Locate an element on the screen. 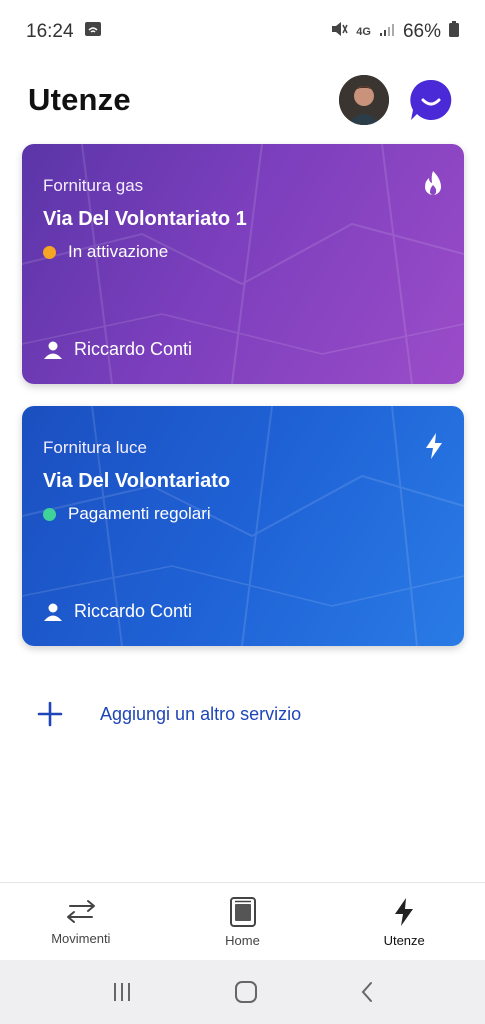 The width and height of the screenshot is (485, 1024). assistant-chat-icon is located at coordinates (431, 100).